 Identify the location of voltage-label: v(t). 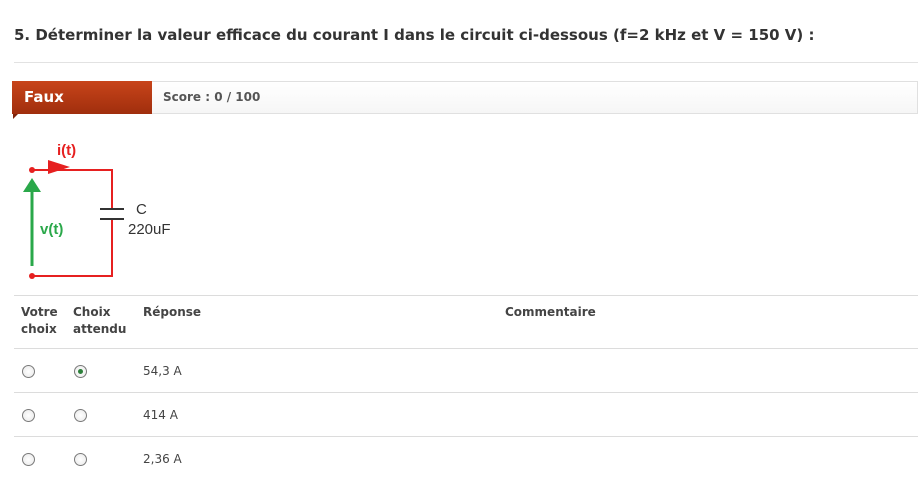
(51, 229).